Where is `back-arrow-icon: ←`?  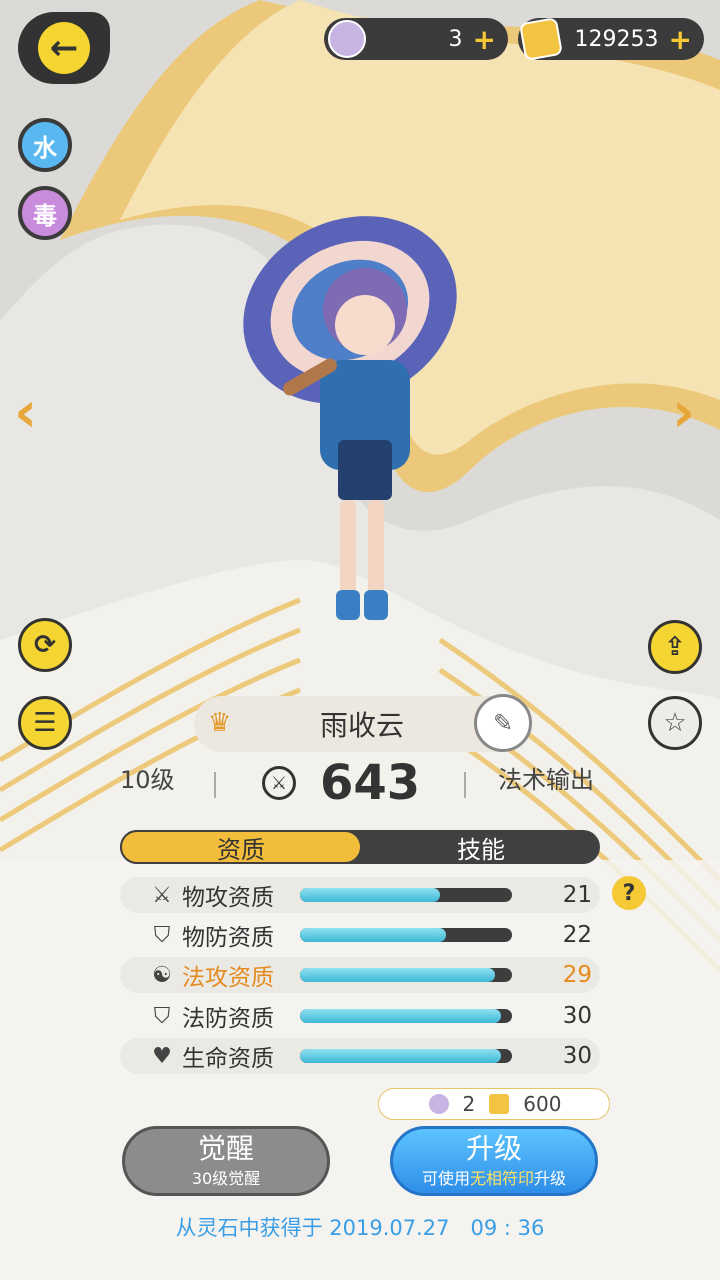
back-arrow-icon: ← is located at coordinates (64, 48).